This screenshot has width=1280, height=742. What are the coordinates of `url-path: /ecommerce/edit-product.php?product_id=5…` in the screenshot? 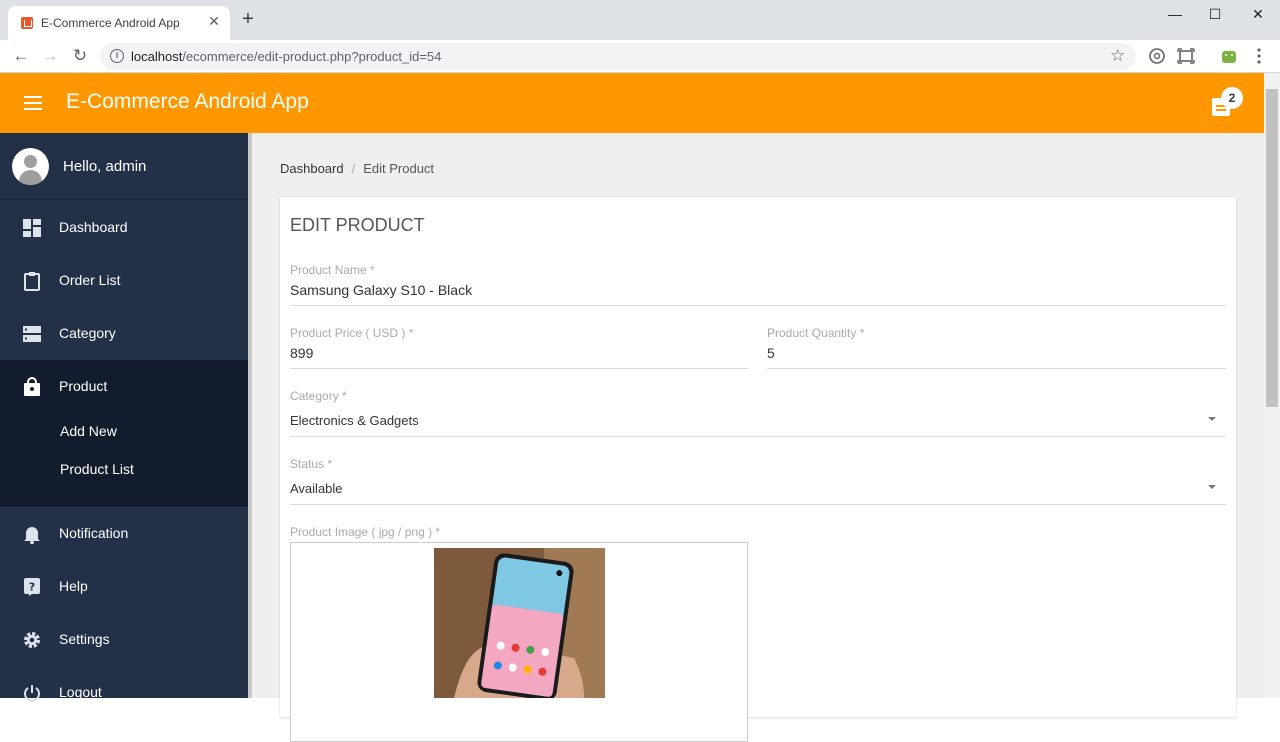 It's located at (312, 56).